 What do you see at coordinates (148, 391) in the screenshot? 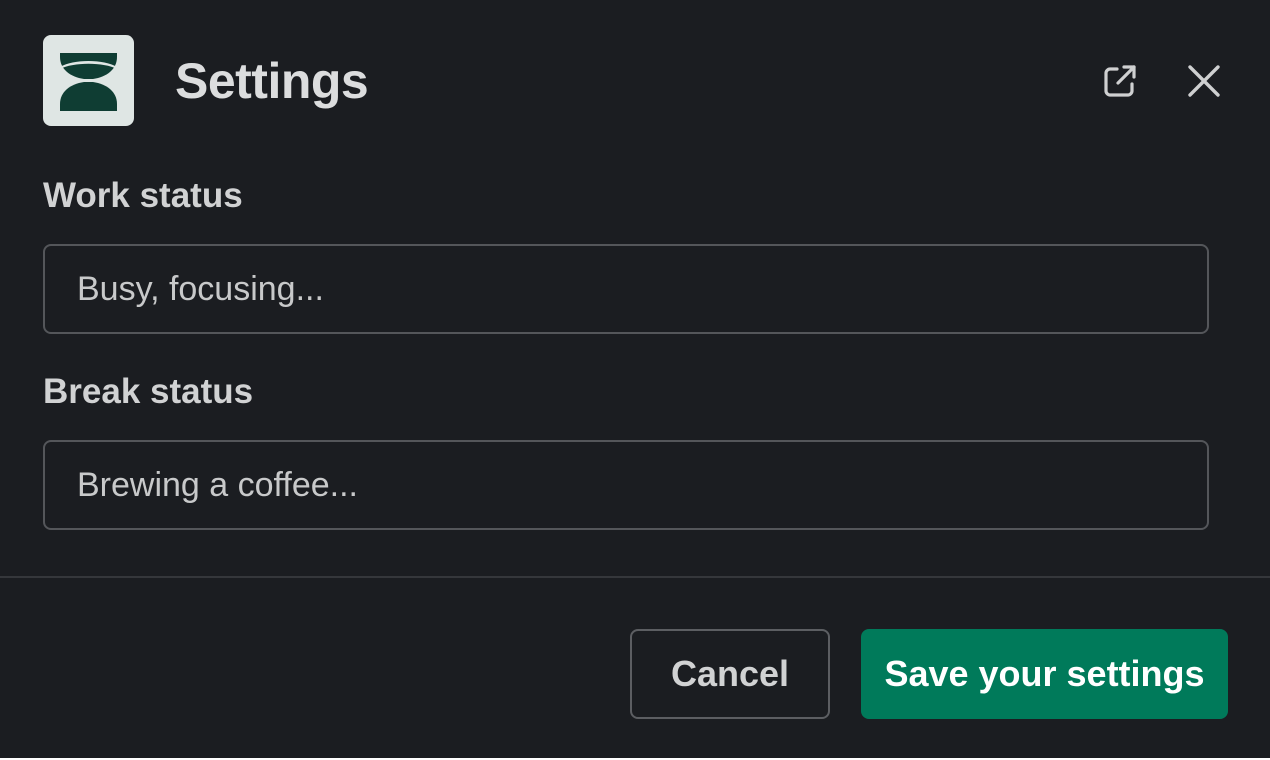
I see `break-status-label: Break status` at bounding box center [148, 391].